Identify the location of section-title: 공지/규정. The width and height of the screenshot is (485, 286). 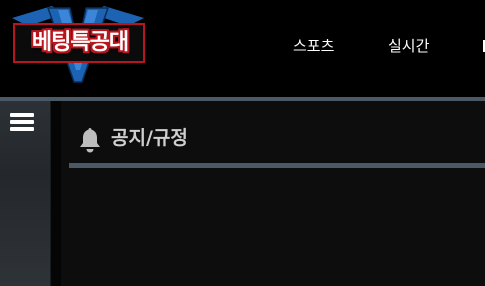
(149, 138).